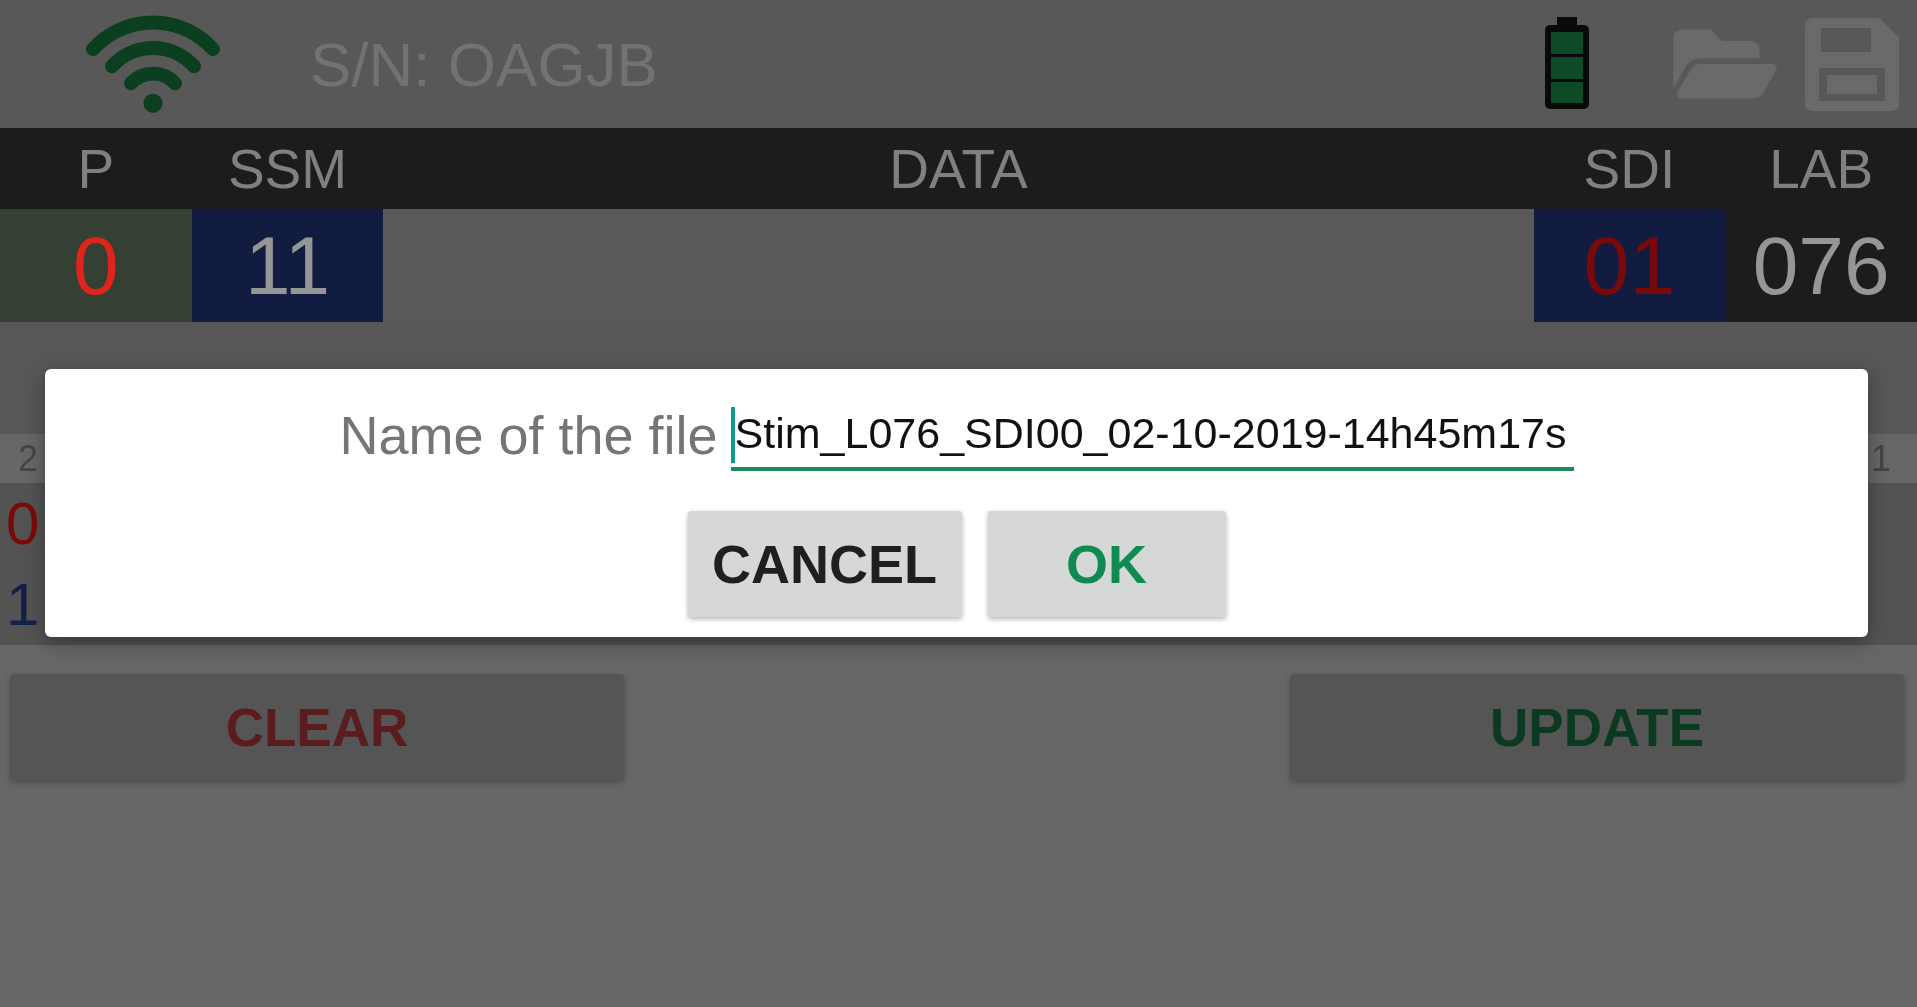 Image resolution: width=1917 pixels, height=1007 pixels. I want to click on row-value: 1, so click(23, 604).